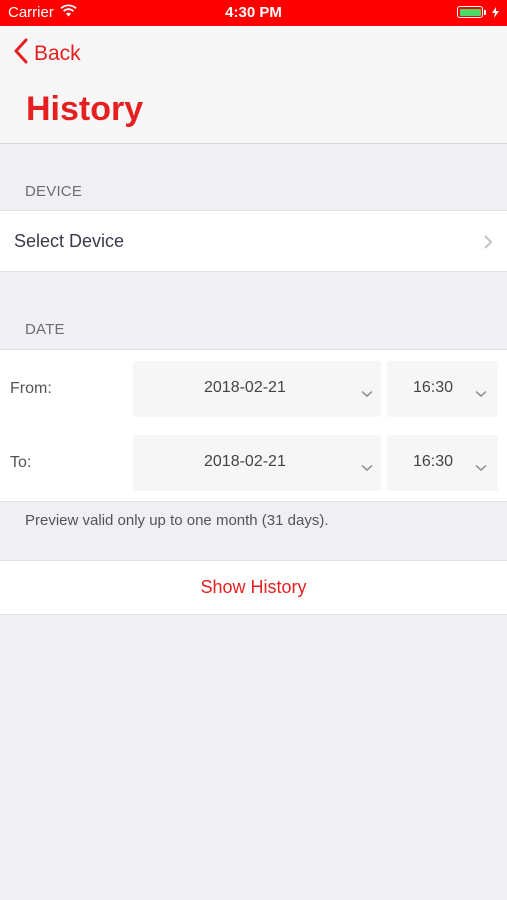  I want to click on date-section-header: DATE, so click(45, 329).